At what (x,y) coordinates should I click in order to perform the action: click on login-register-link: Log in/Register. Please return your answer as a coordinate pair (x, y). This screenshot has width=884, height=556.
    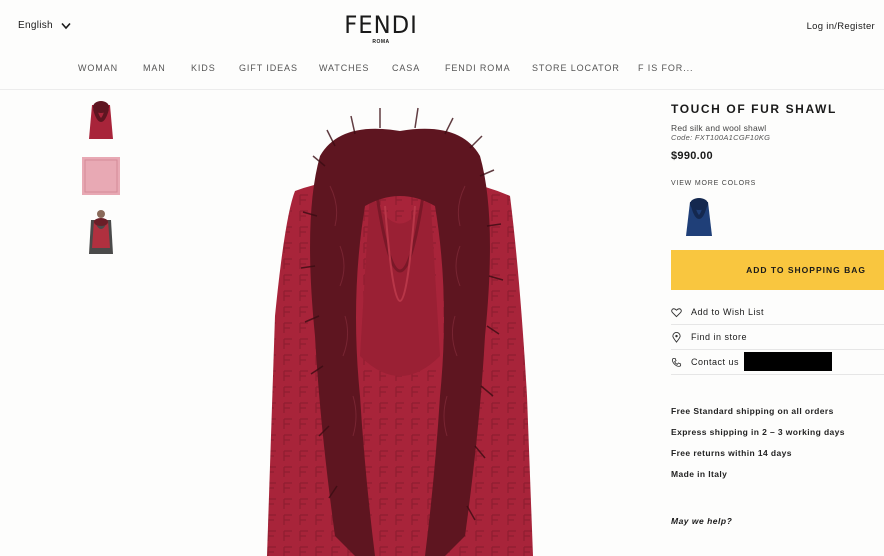
    Looking at the image, I should click on (841, 26).